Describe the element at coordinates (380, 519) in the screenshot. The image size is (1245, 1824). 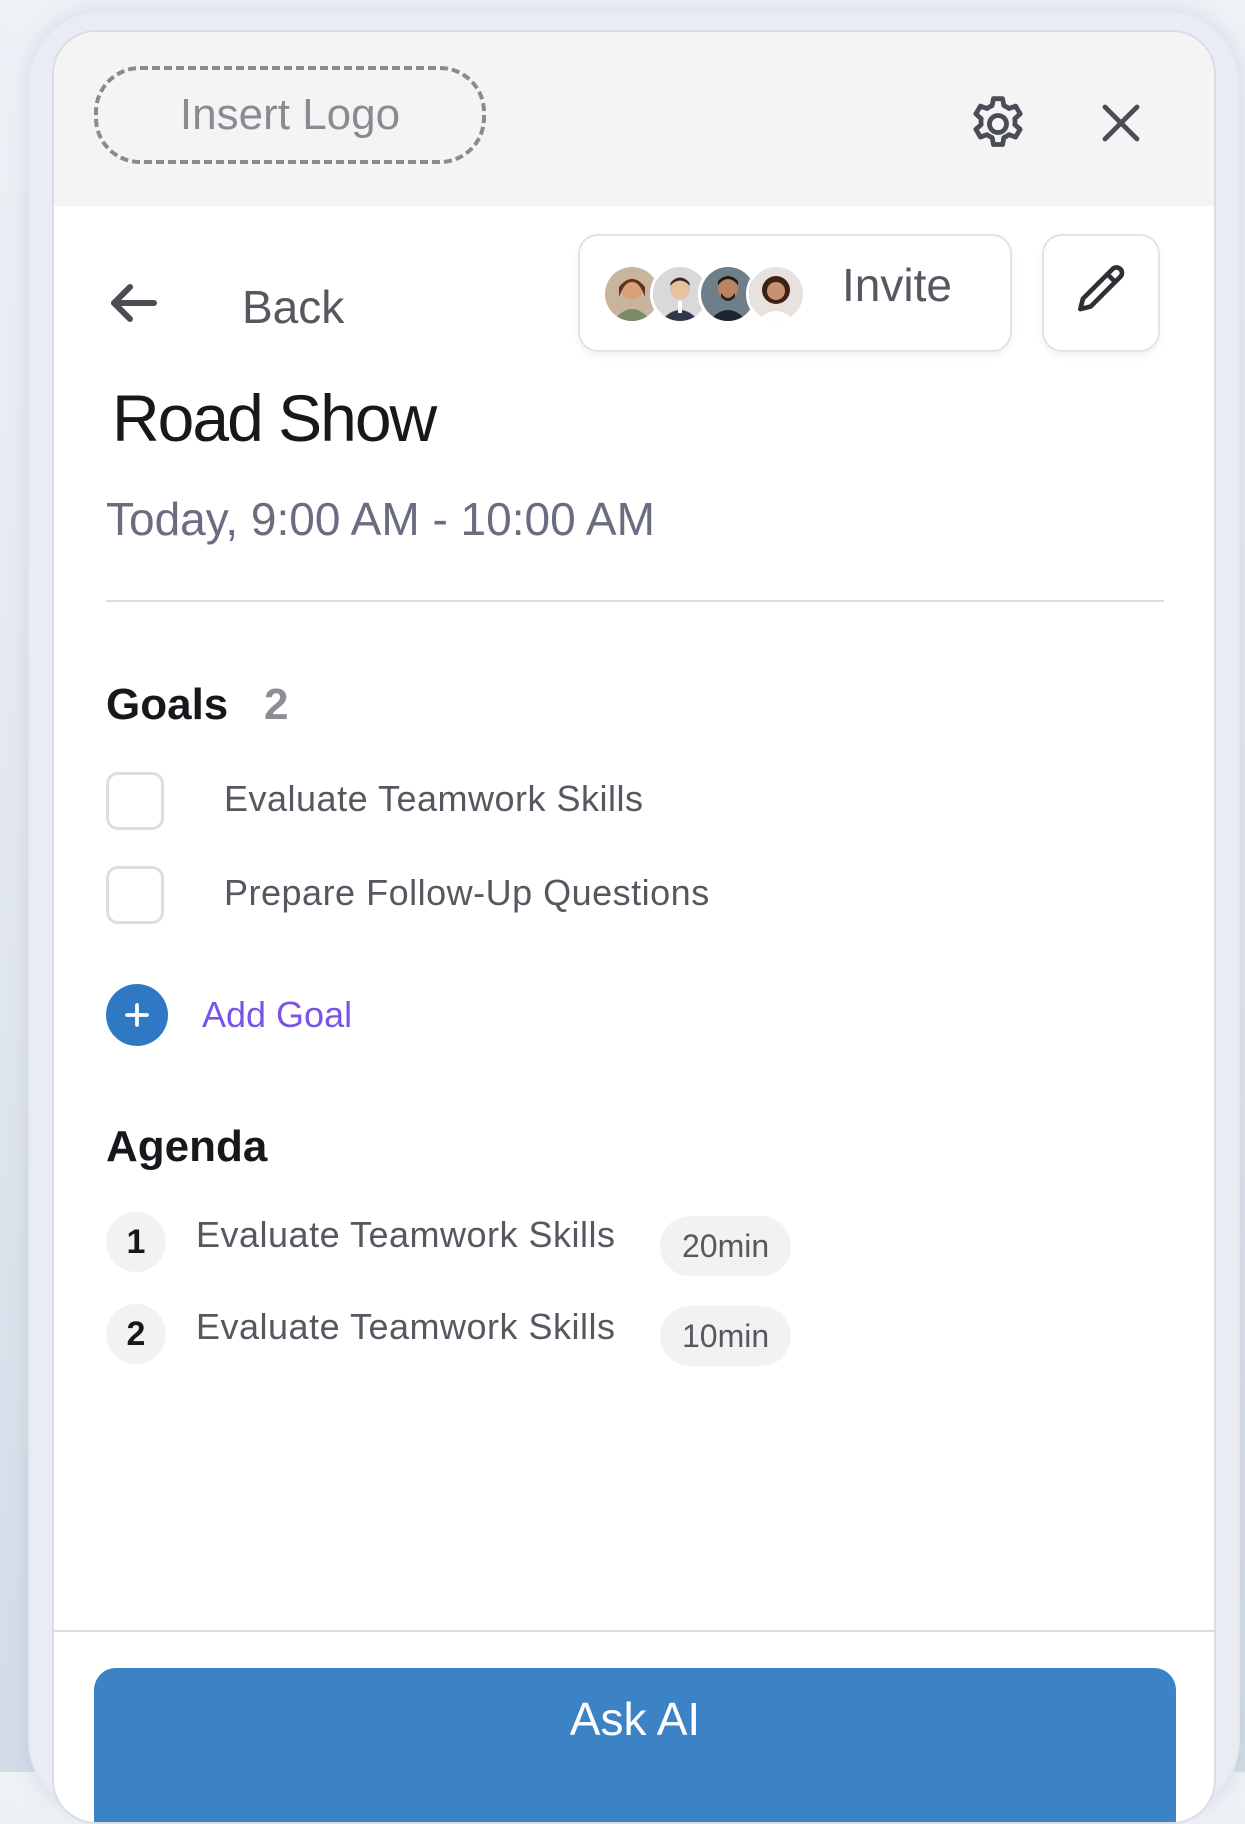
I see `event-time: Today, 9:00 AM - 10:00 AM` at that location.